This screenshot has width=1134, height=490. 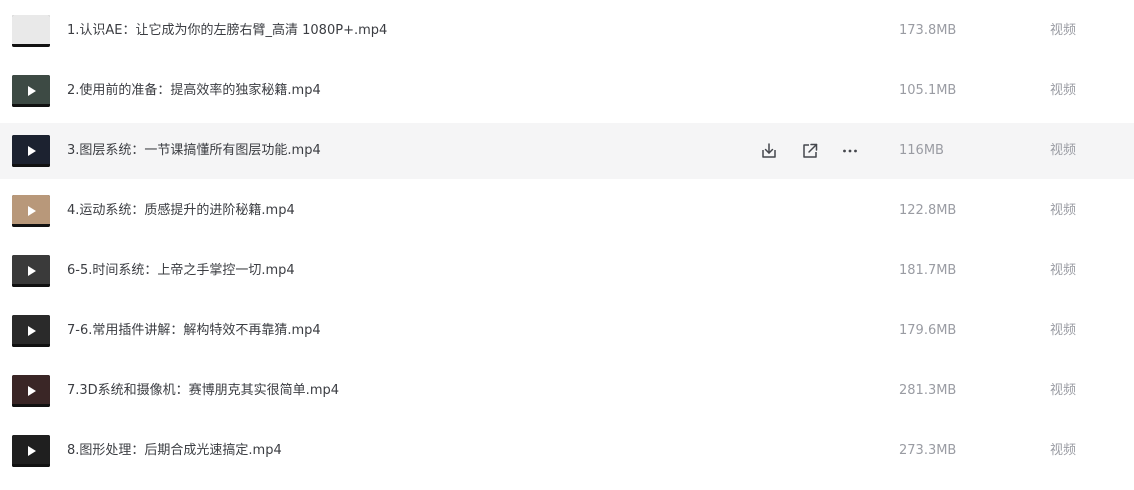 I want to click on file-size: 173.8MB, so click(x=928, y=30).